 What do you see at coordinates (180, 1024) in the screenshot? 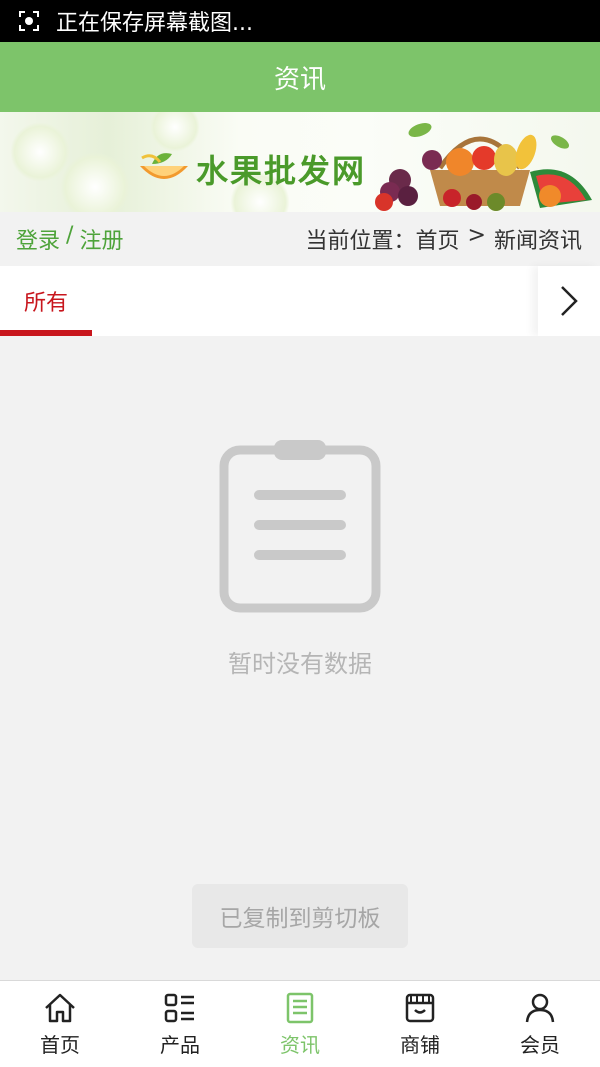
I see `nav-products: 产品` at bounding box center [180, 1024].